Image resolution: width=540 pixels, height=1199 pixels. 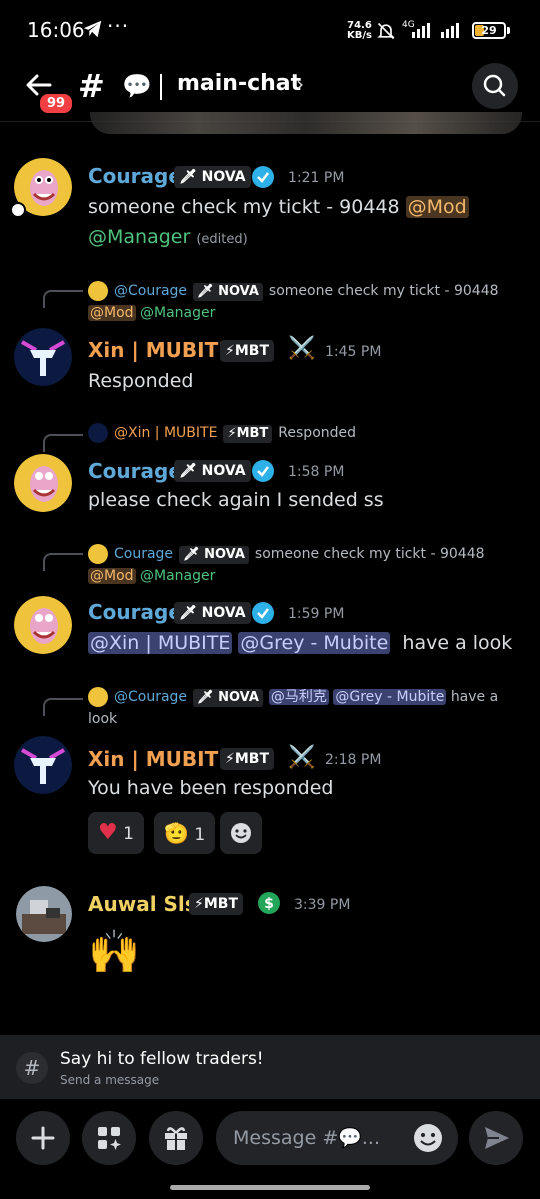 I want to click on reply-preview: @Xin | MUBITE ⚡MBT Responded, so click(x=303, y=433).